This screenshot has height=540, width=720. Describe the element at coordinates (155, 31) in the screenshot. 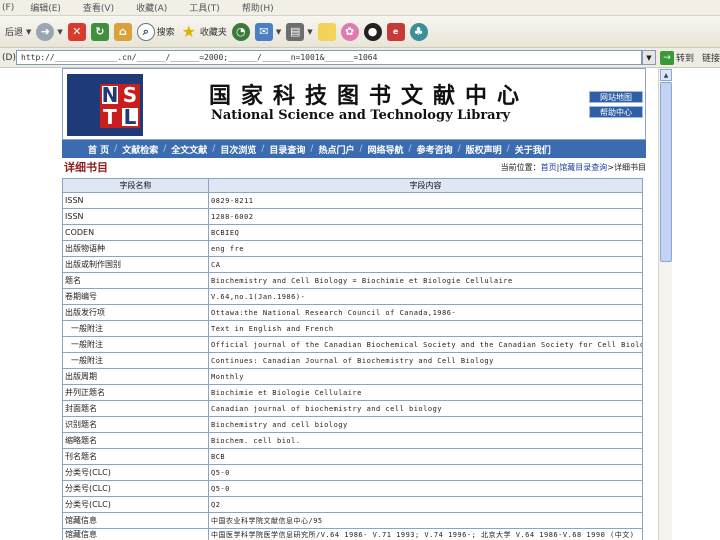

I see `search-button: ⌕ 搜索` at that location.